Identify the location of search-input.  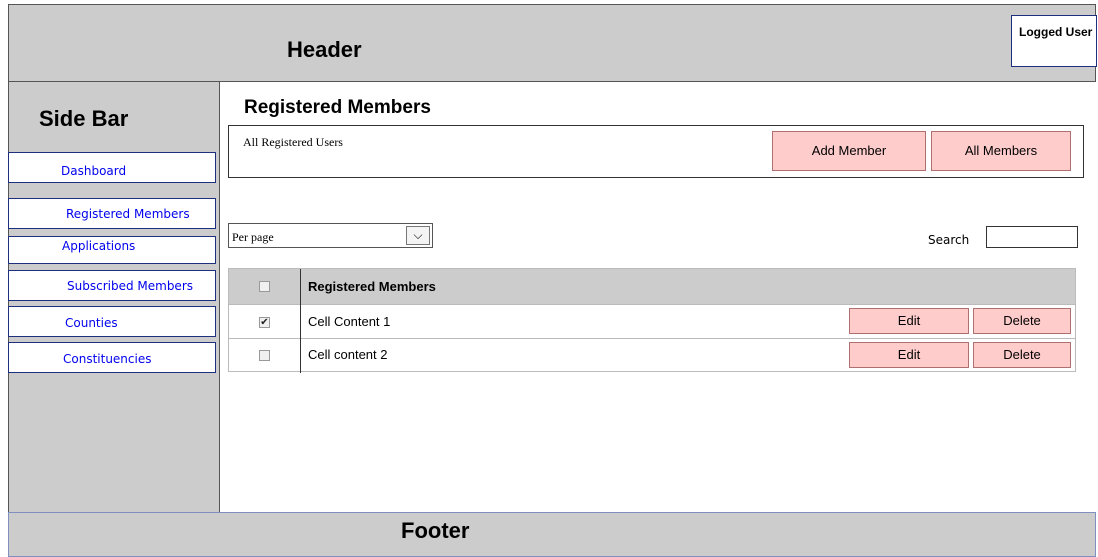
(1032, 237).